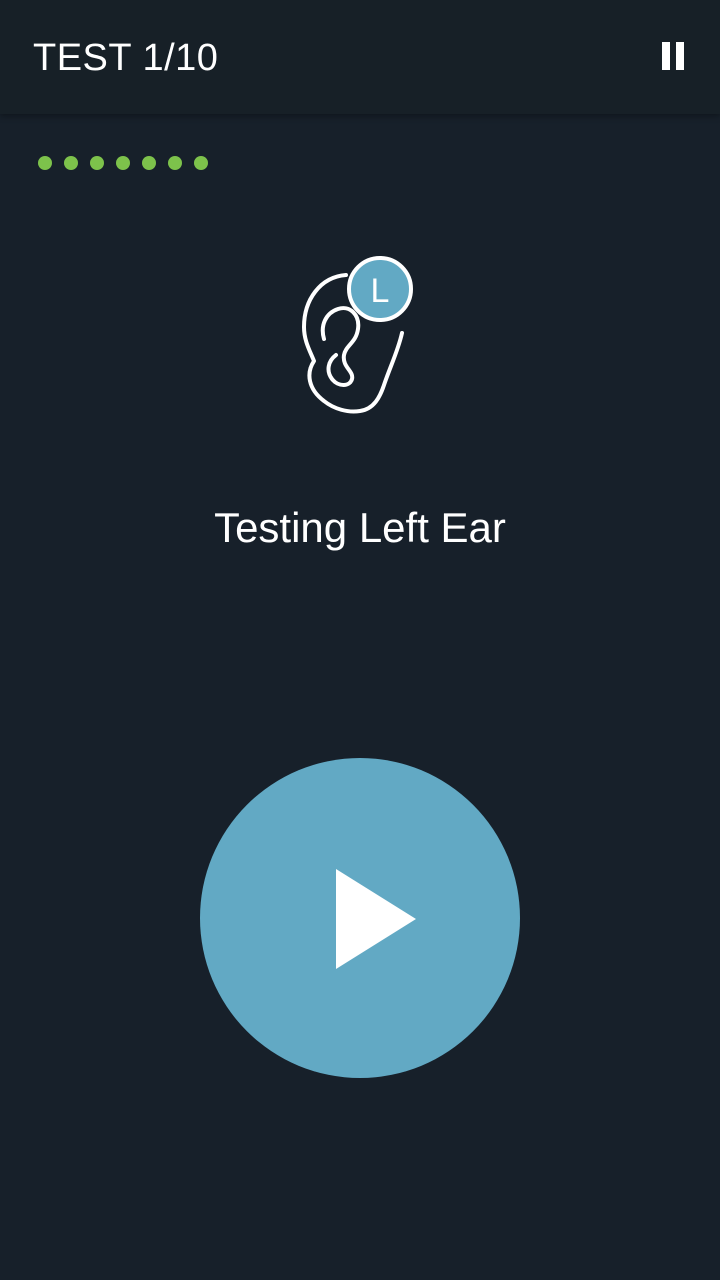 This screenshot has width=720, height=1280. Describe the element at coordinates (376, 919) in the screenshot. I see `play-icon` at that location.